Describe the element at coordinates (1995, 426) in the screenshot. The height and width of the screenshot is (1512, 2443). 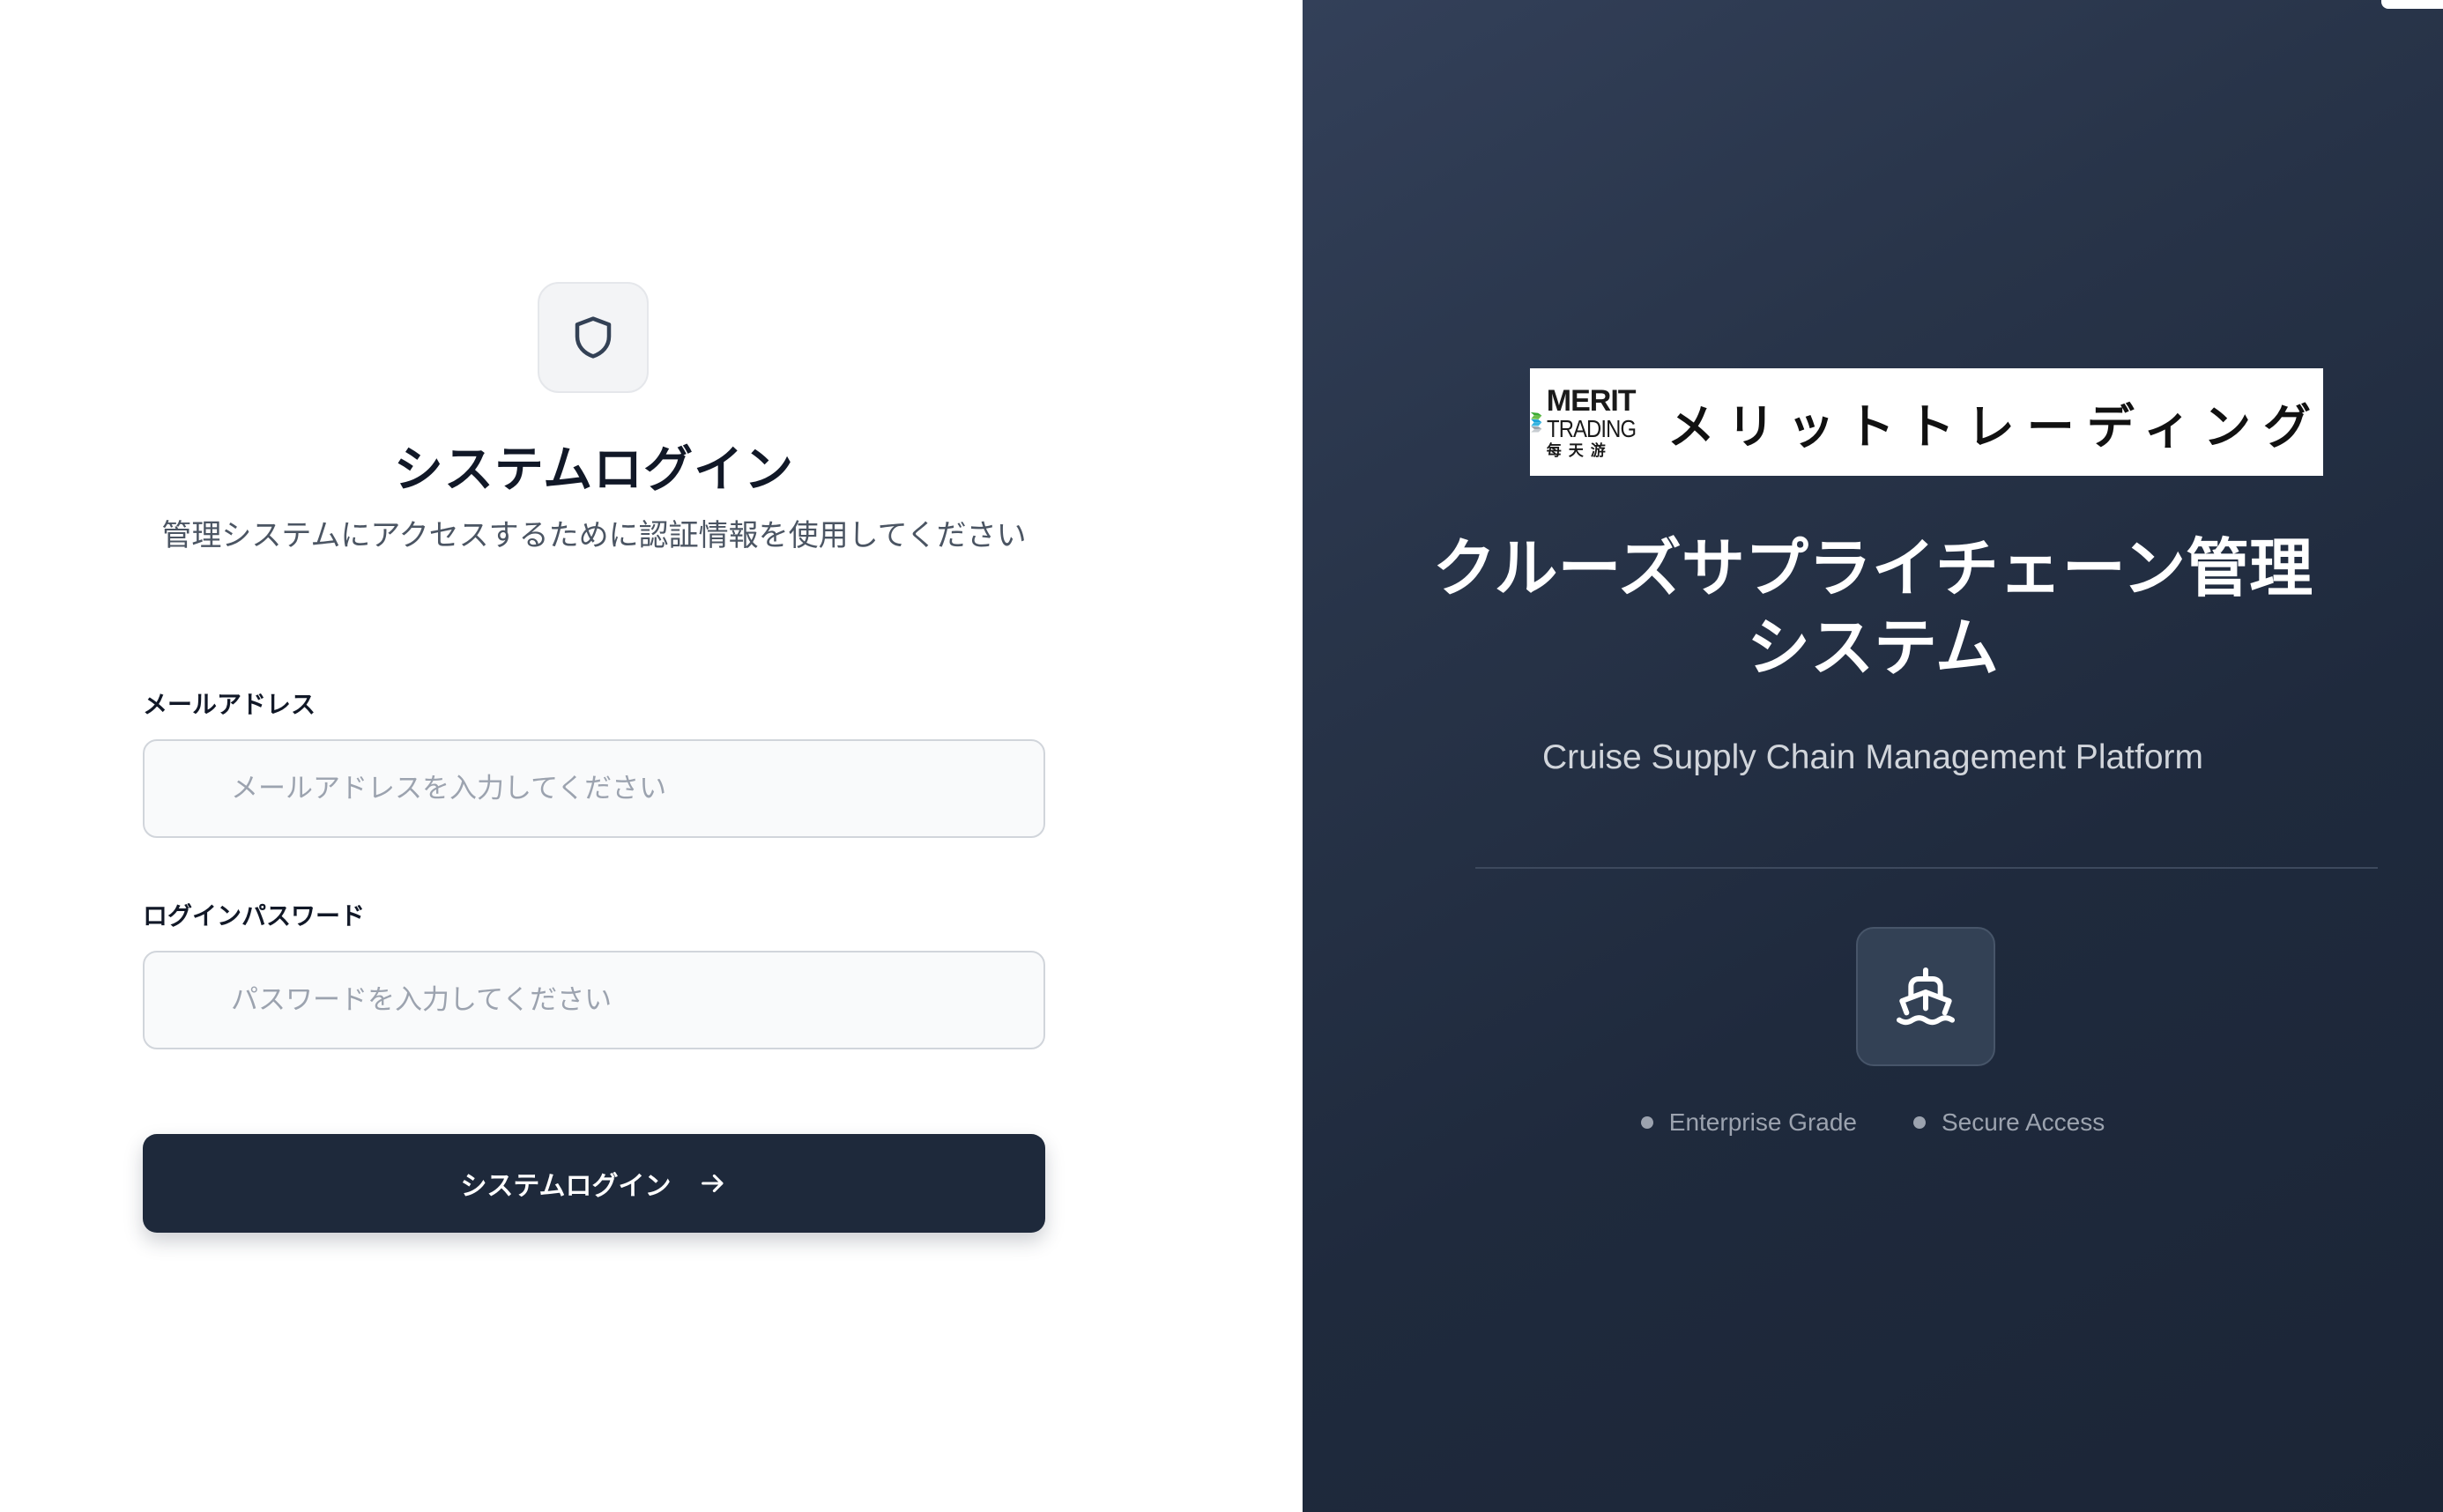
I see `logo-japanese-text: メリットトレーディング` at that location.